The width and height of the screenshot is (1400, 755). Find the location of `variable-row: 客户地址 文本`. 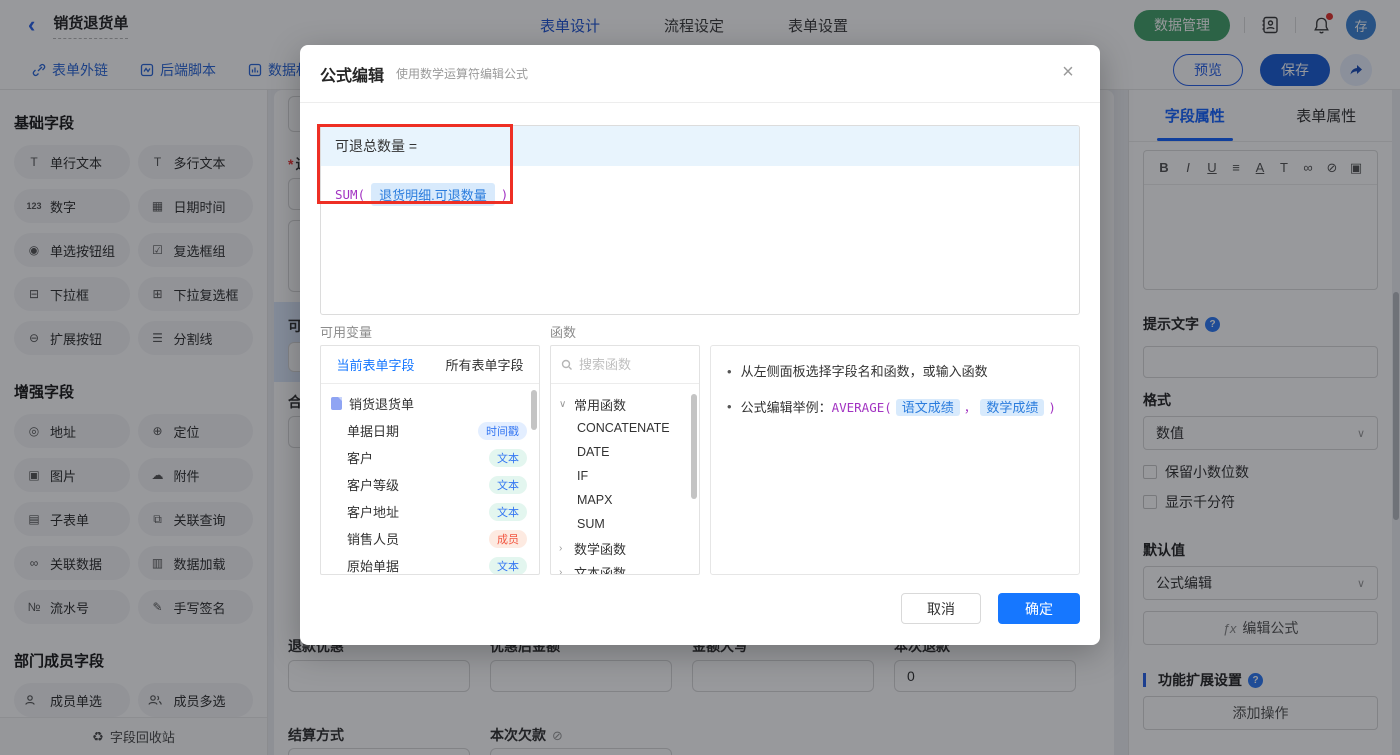

variable-row: 客户地址 文本 is located at coordinates (430, 511).